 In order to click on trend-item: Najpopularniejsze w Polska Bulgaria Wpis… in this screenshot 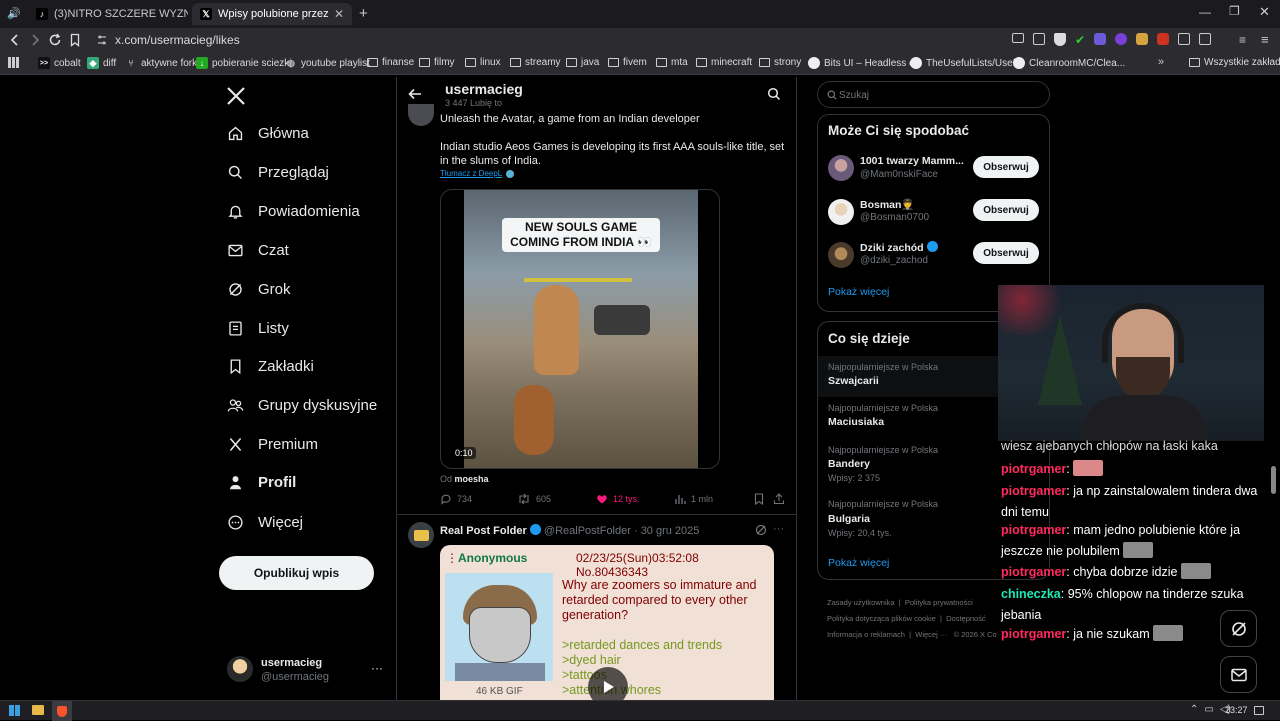, I will do `click(908, 520)`.